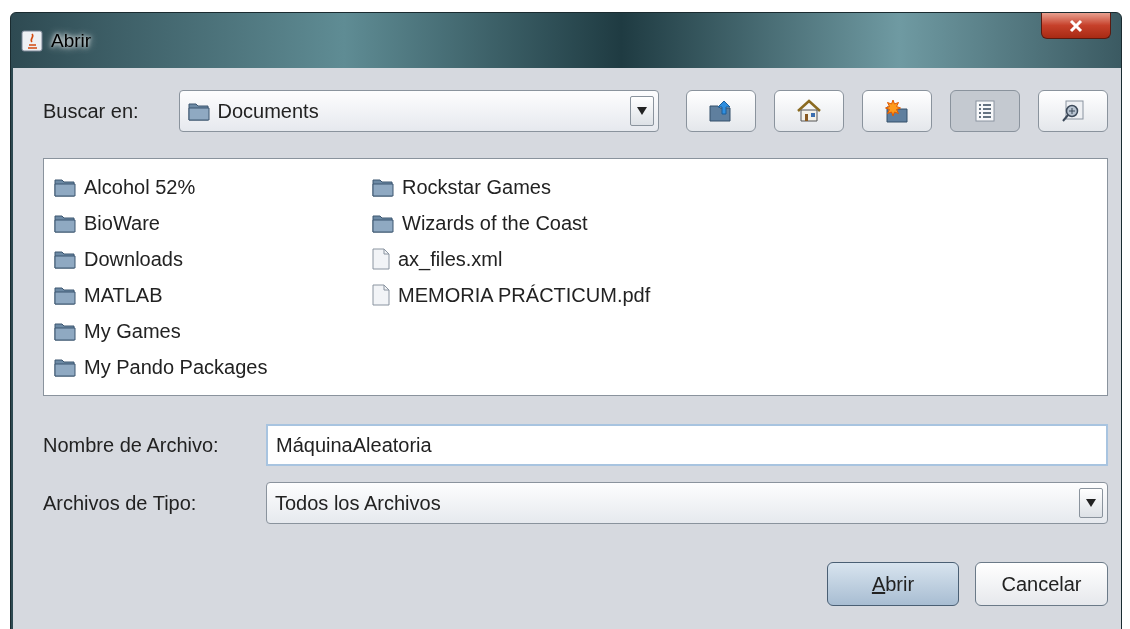  What do you see at coordinates (120, 503) in the screenshot?
I see `file-type-label: Archivos de Tipo:` at bounding box center [120, 503].